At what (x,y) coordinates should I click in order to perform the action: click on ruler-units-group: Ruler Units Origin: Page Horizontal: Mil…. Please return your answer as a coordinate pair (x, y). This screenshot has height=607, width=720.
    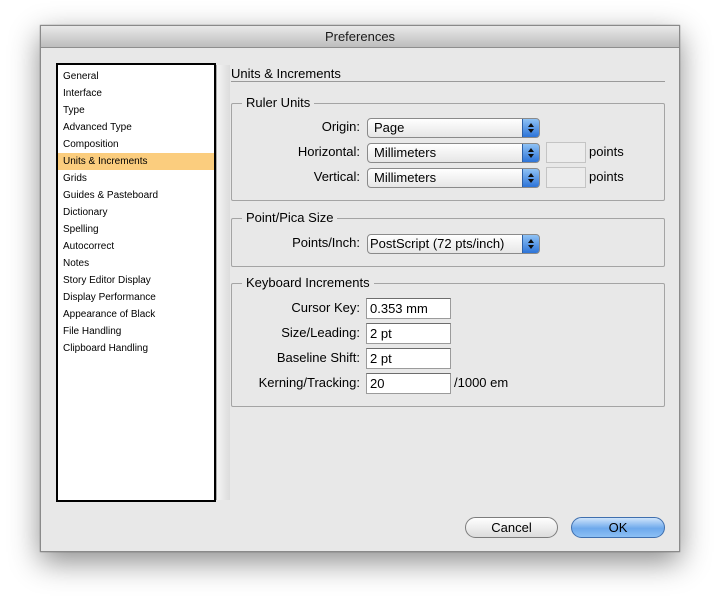
    Looking at the image, I should click on (448, 148).